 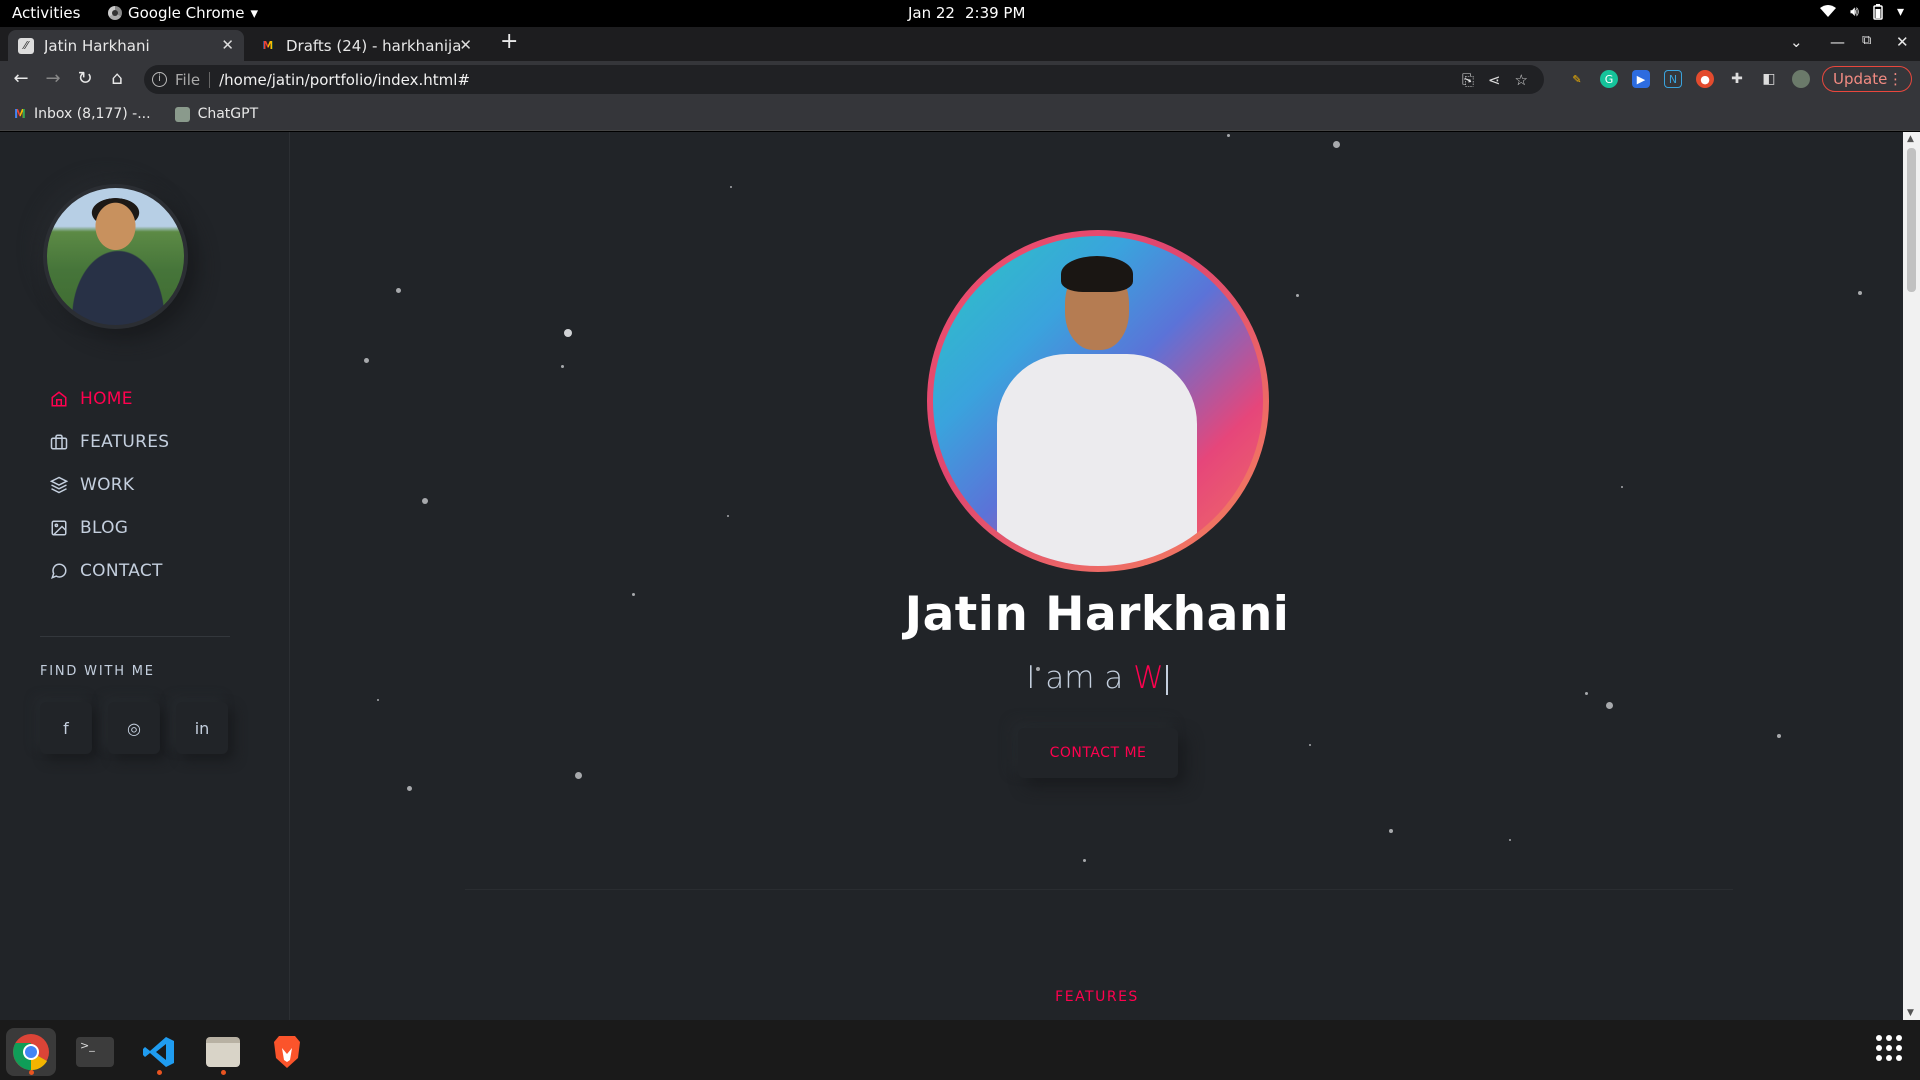 What do you see at coordinates (59, 571) in the screenshot?
I see `message-circle-icon` at bounding box center [59, 571].